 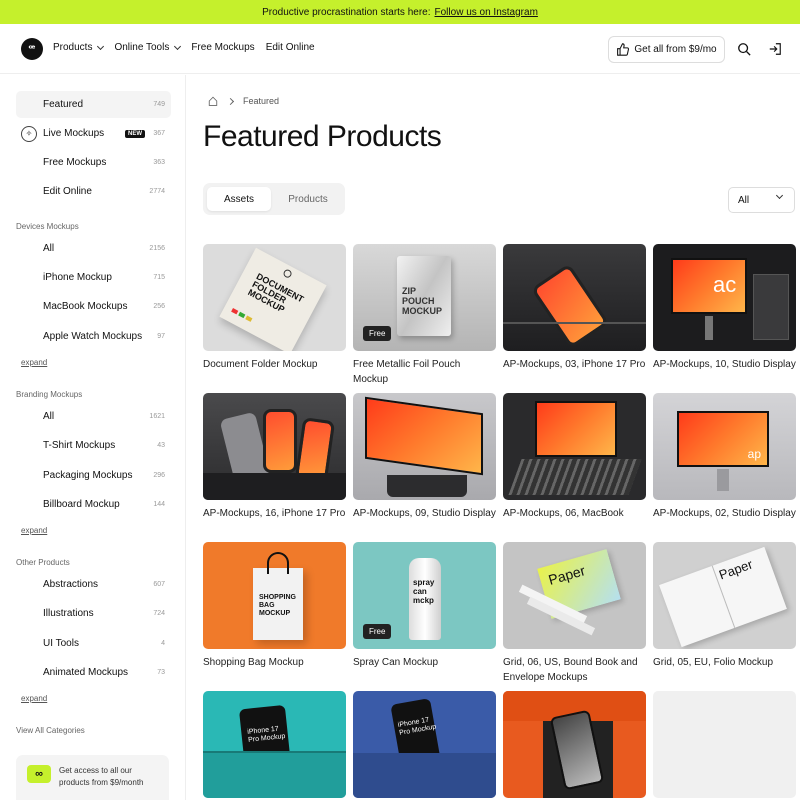 What do you see at coordinates (290, 47) in the screenshot?
I see `nav-edit-online: Edit Online` at bounding box center [290, 47].